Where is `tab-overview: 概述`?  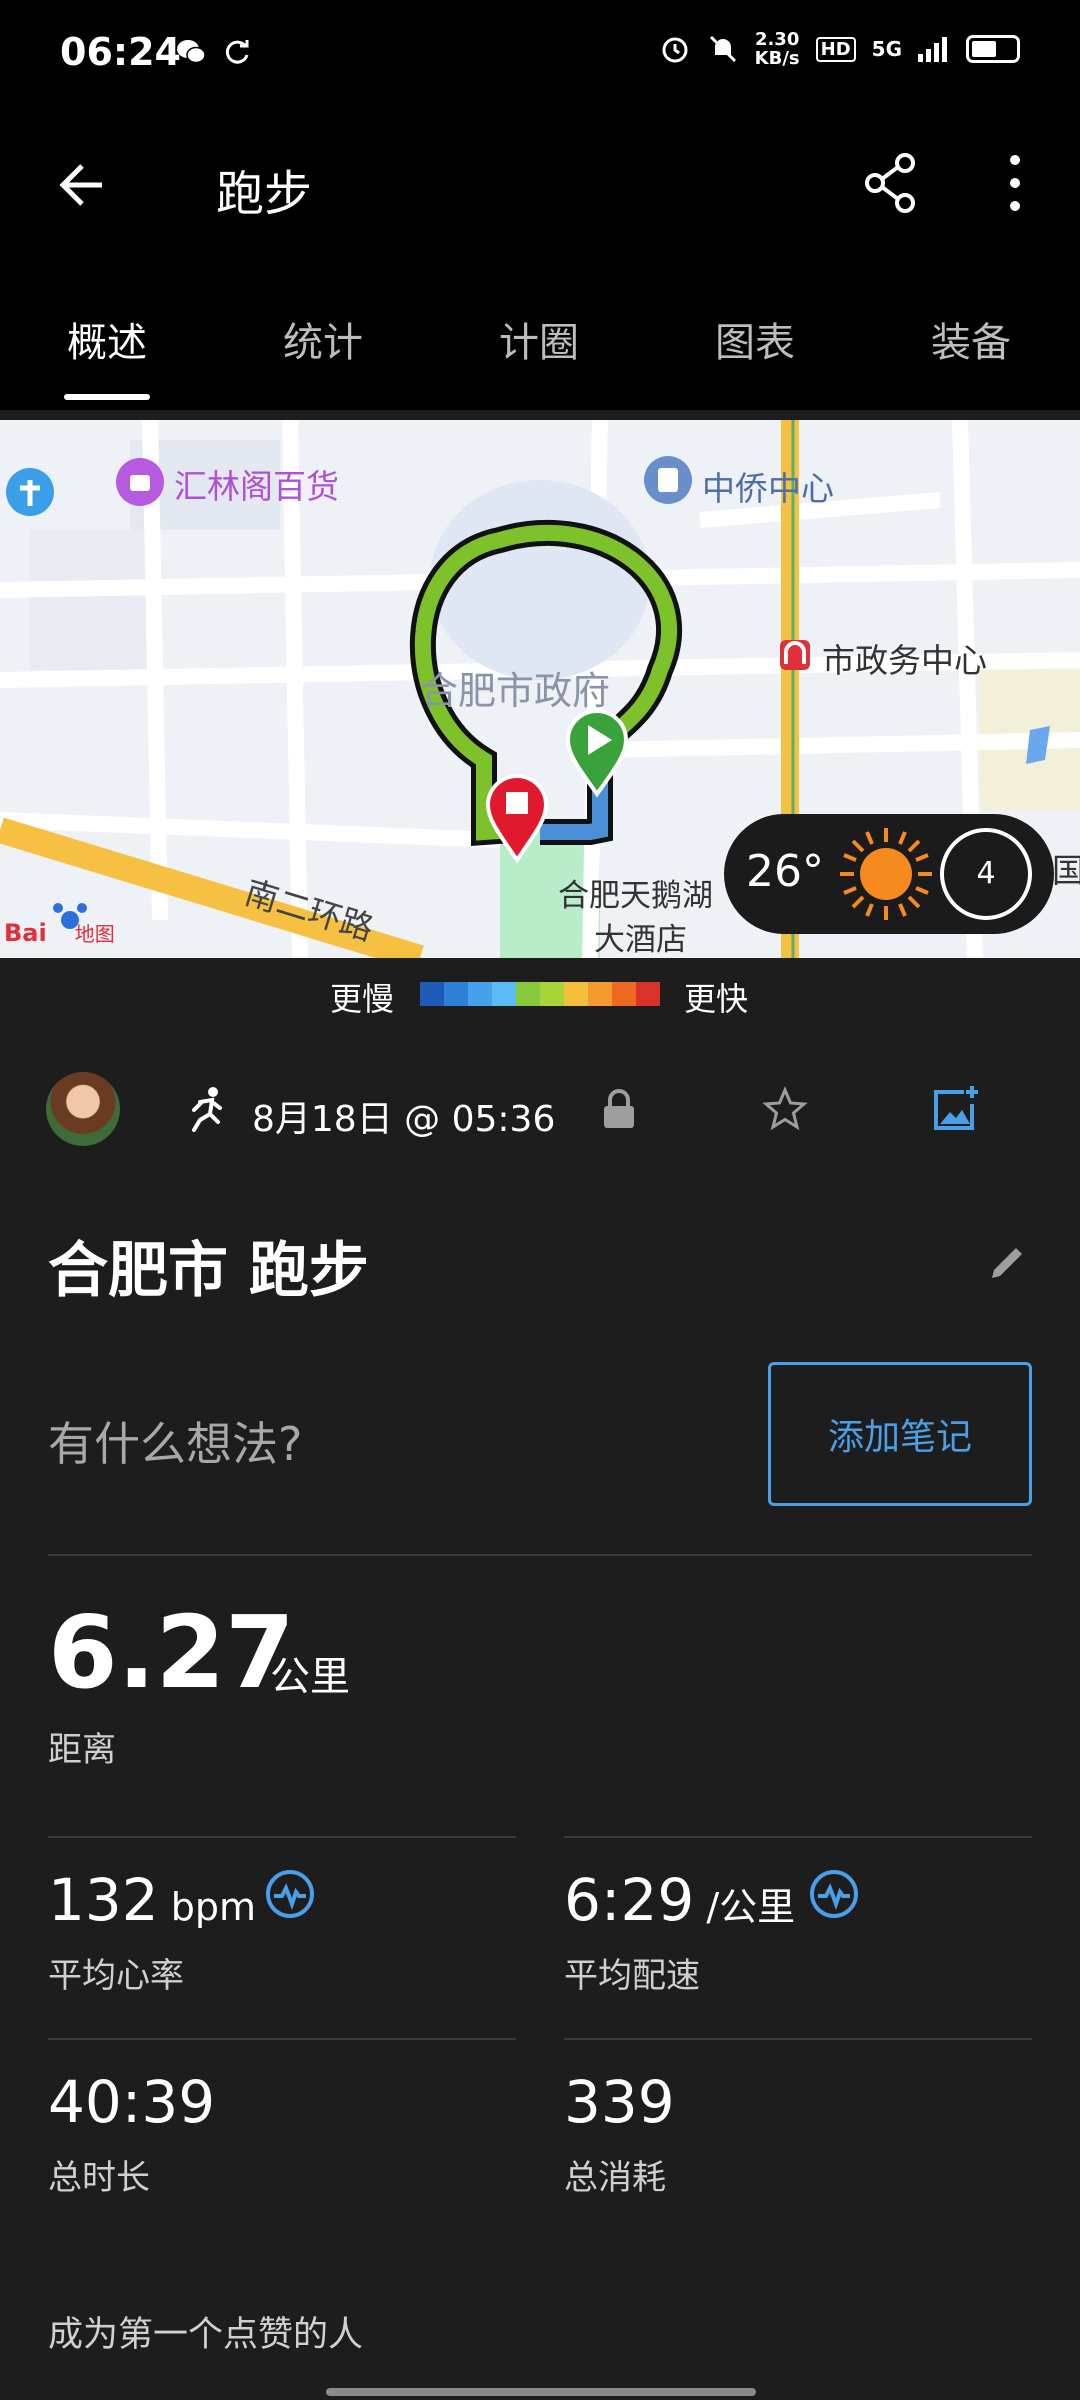 tab-overview: 概述 is located at coordinates (107, 355).